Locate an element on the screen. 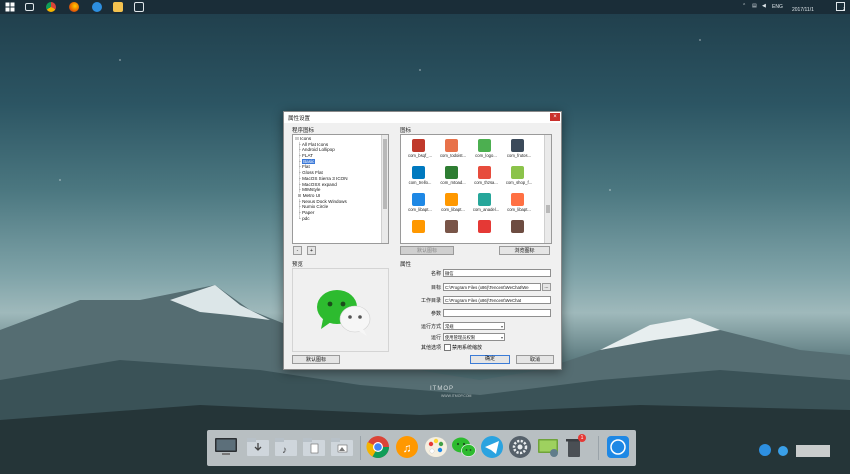 Image resolution: width=850 pixels, height=474 pixels. start-windows-icon is located at coordinates (10, 7).